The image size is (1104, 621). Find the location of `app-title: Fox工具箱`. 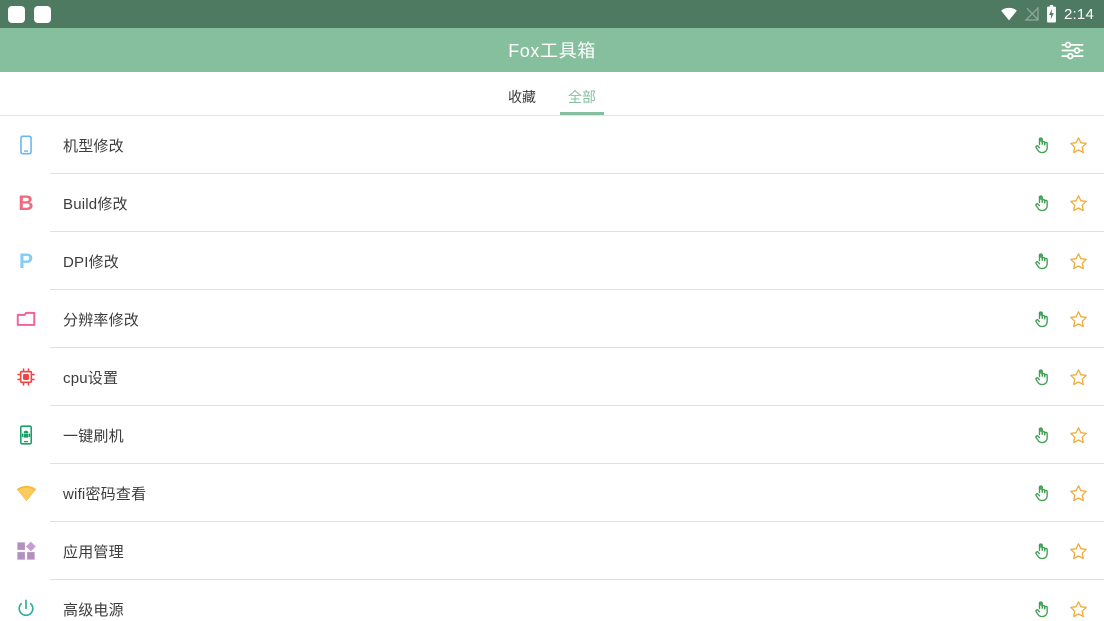

app-title: Fox工具箱 is located at coordinates (552, 51).